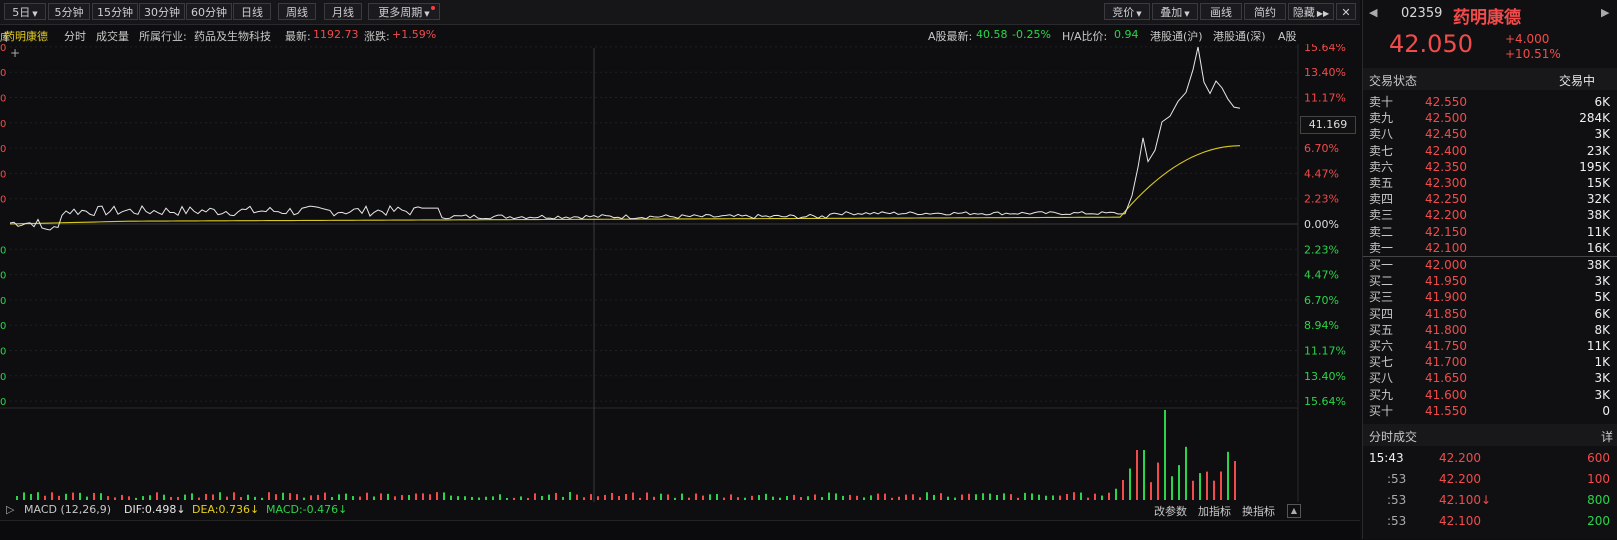 Image resolution: width=1617 pixels, height=540 pixels. I want to click on tick-volume: 600, so click(1598, 458).